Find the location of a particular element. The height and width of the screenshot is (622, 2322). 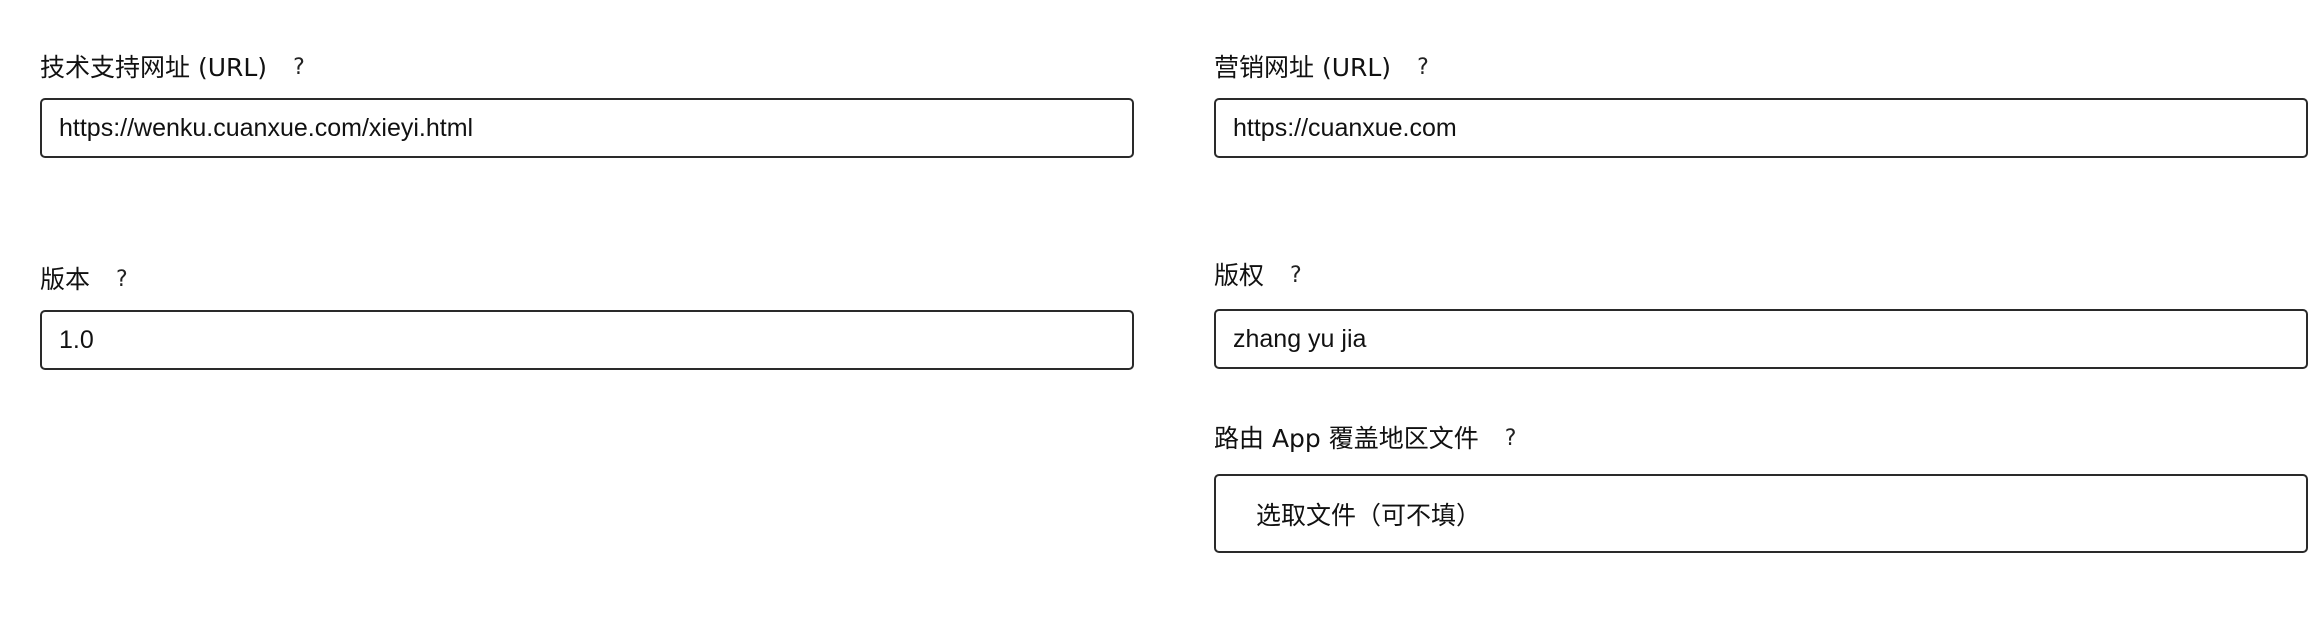

routing-file-label: 路由 App 覆盖地区文件 is located at coordinates (1346, 438).